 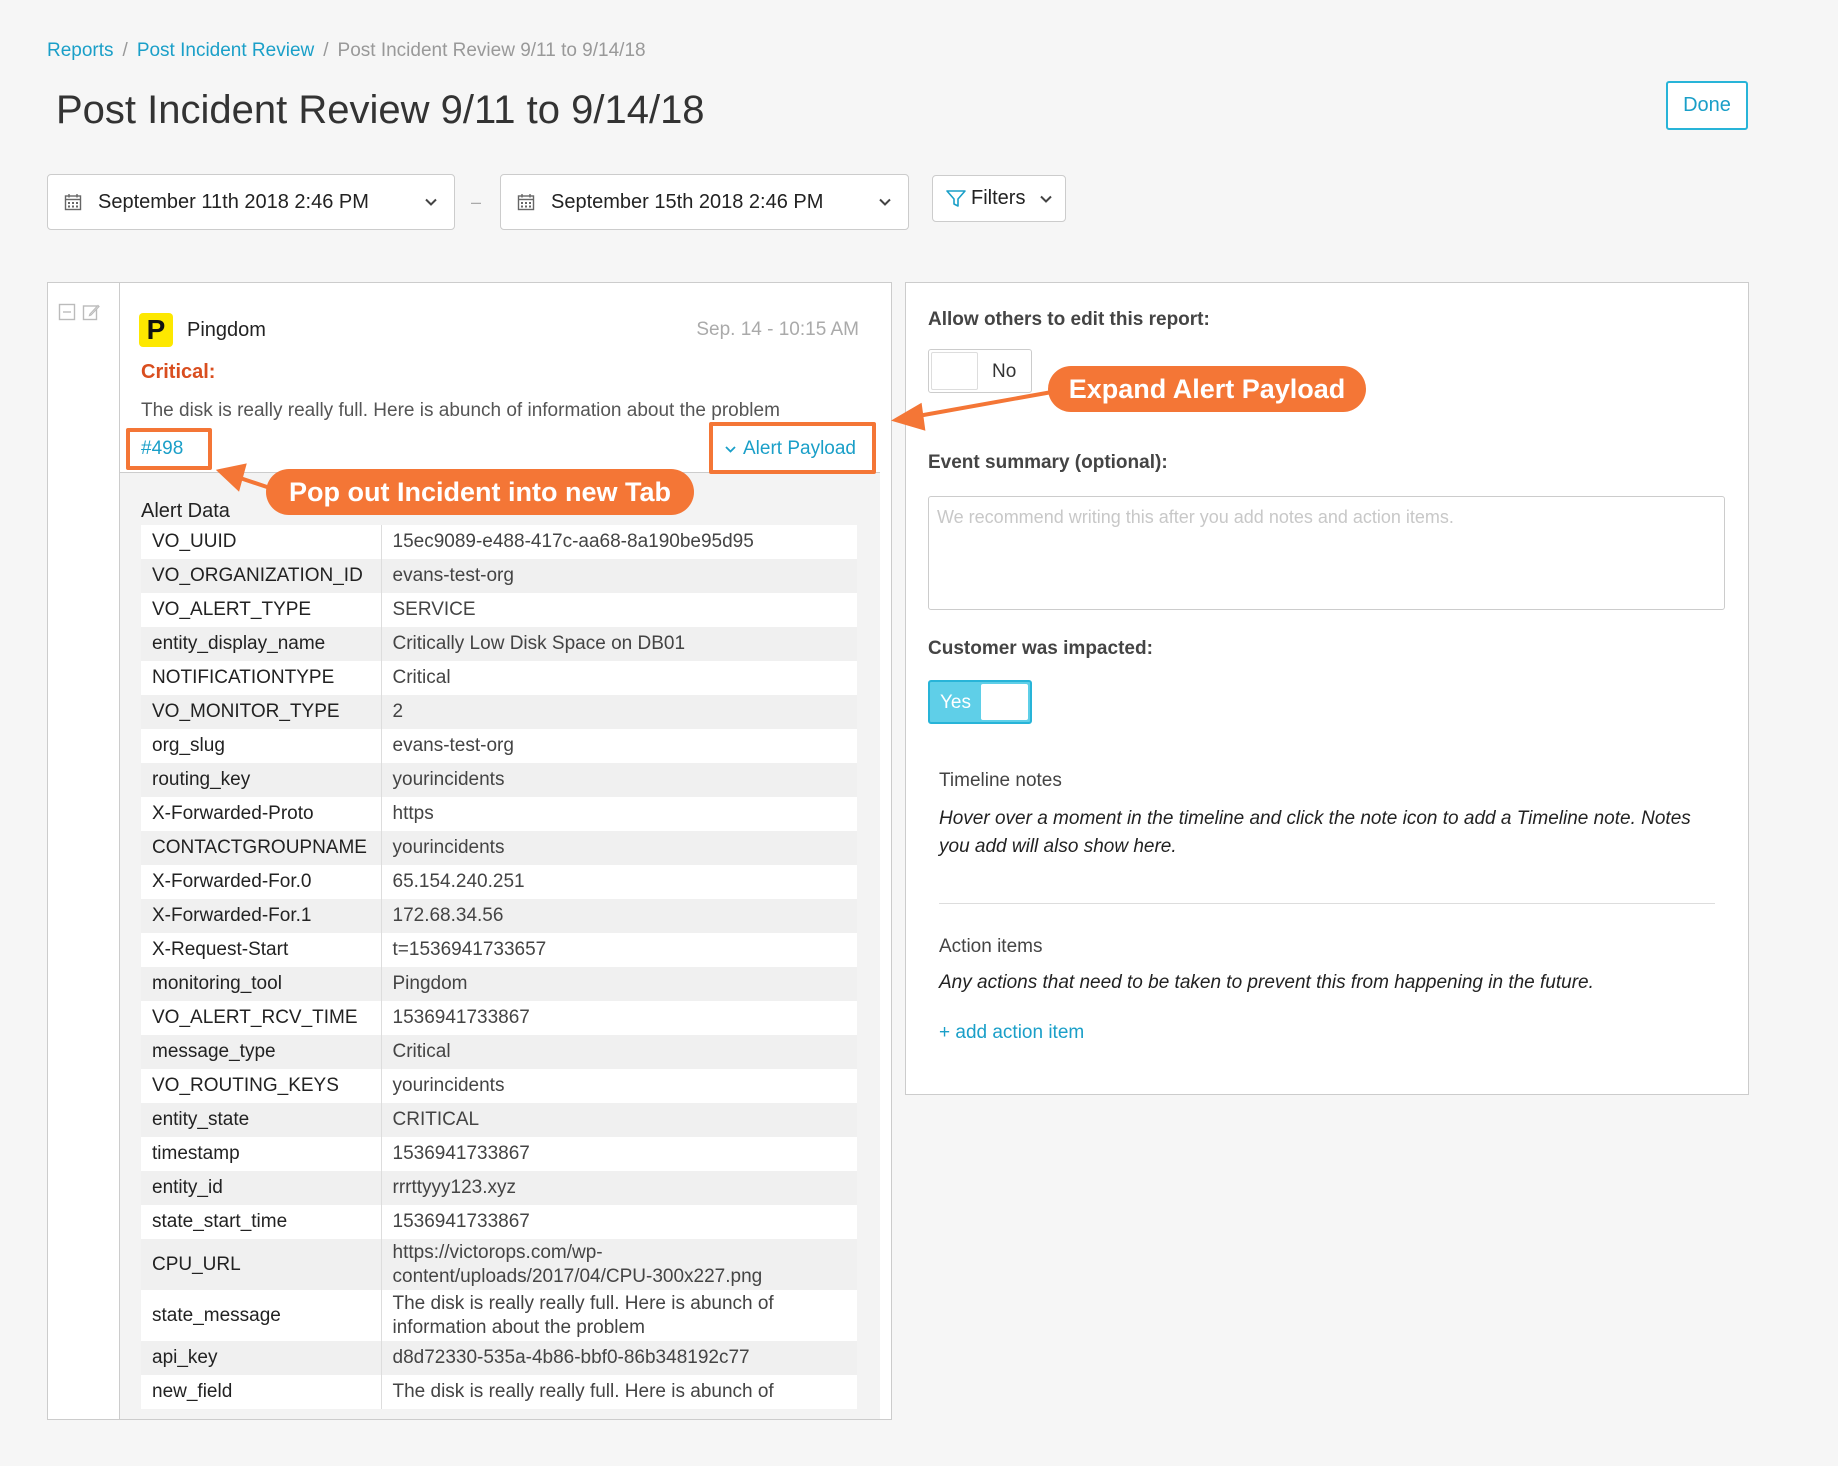 What do you see at coordinates (225, 50) in the screenshot?
I see `breadcrumb-post-incident-review: Post Incident Review` at bounding box center [225, 50].